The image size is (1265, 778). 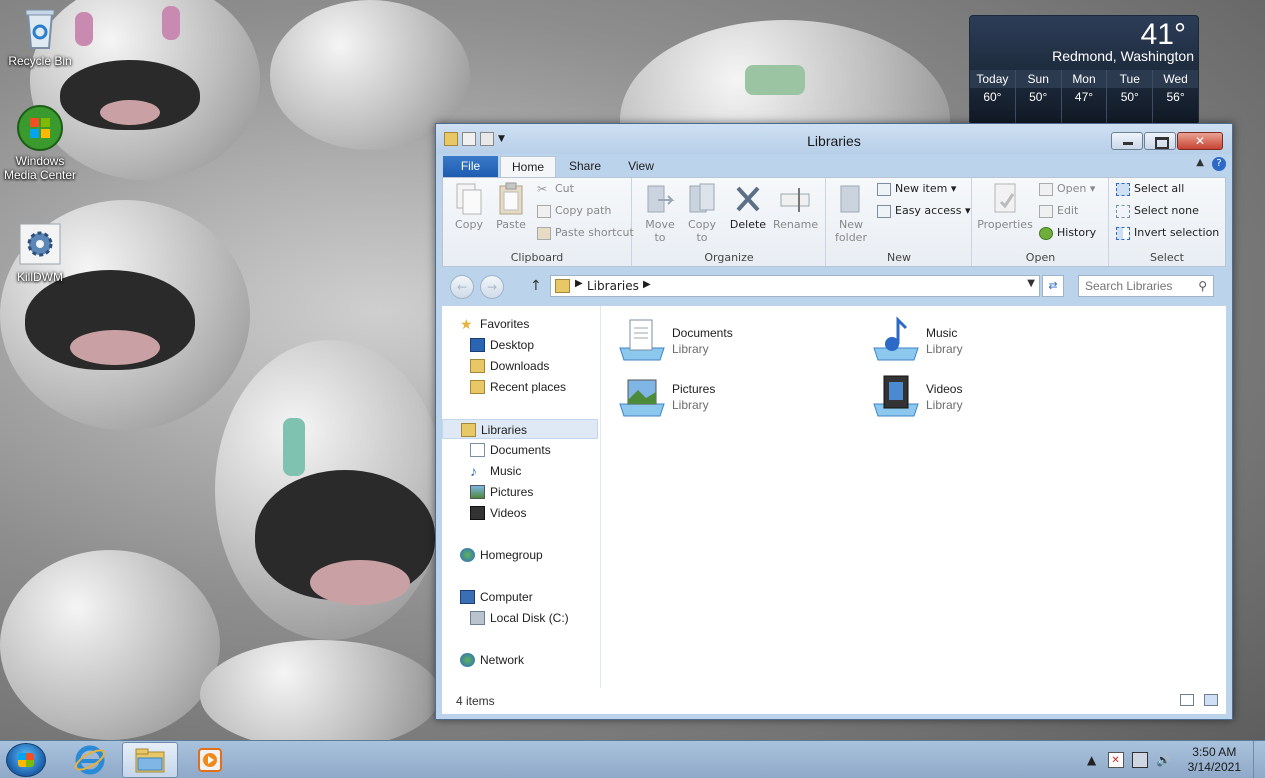 I want to click on history-button: History, so click(x=1066, y=234).